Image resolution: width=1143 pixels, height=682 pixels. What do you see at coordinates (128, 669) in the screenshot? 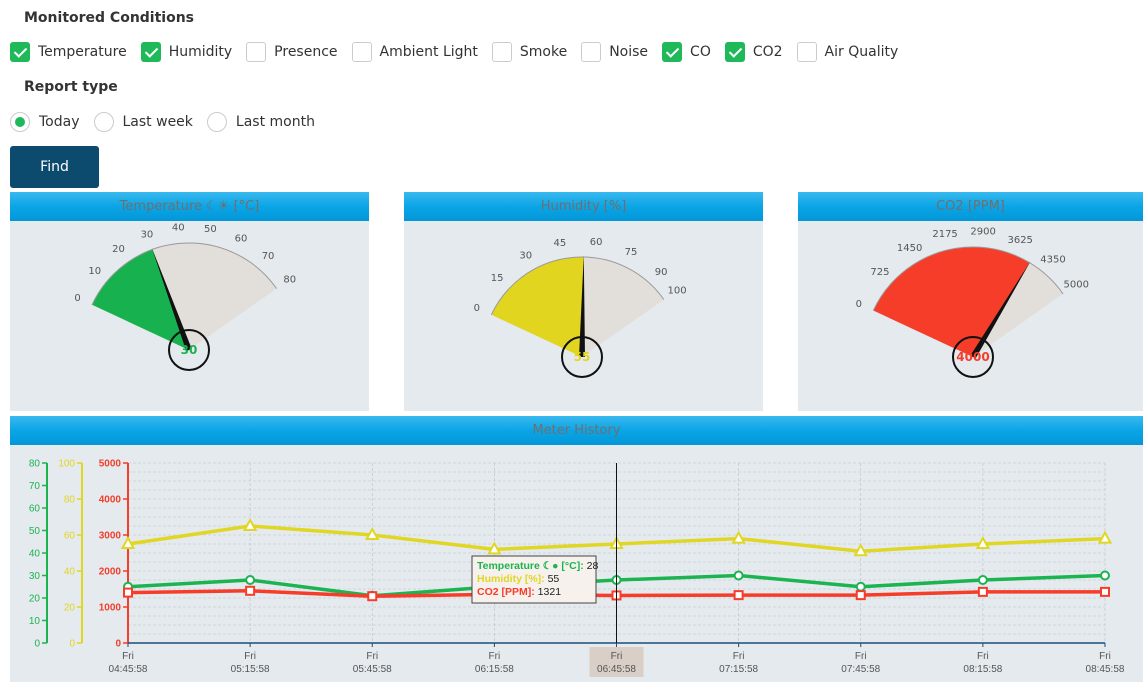
I see `x-axis-time-label: 04:45:58` at bounding box center [128, 669].